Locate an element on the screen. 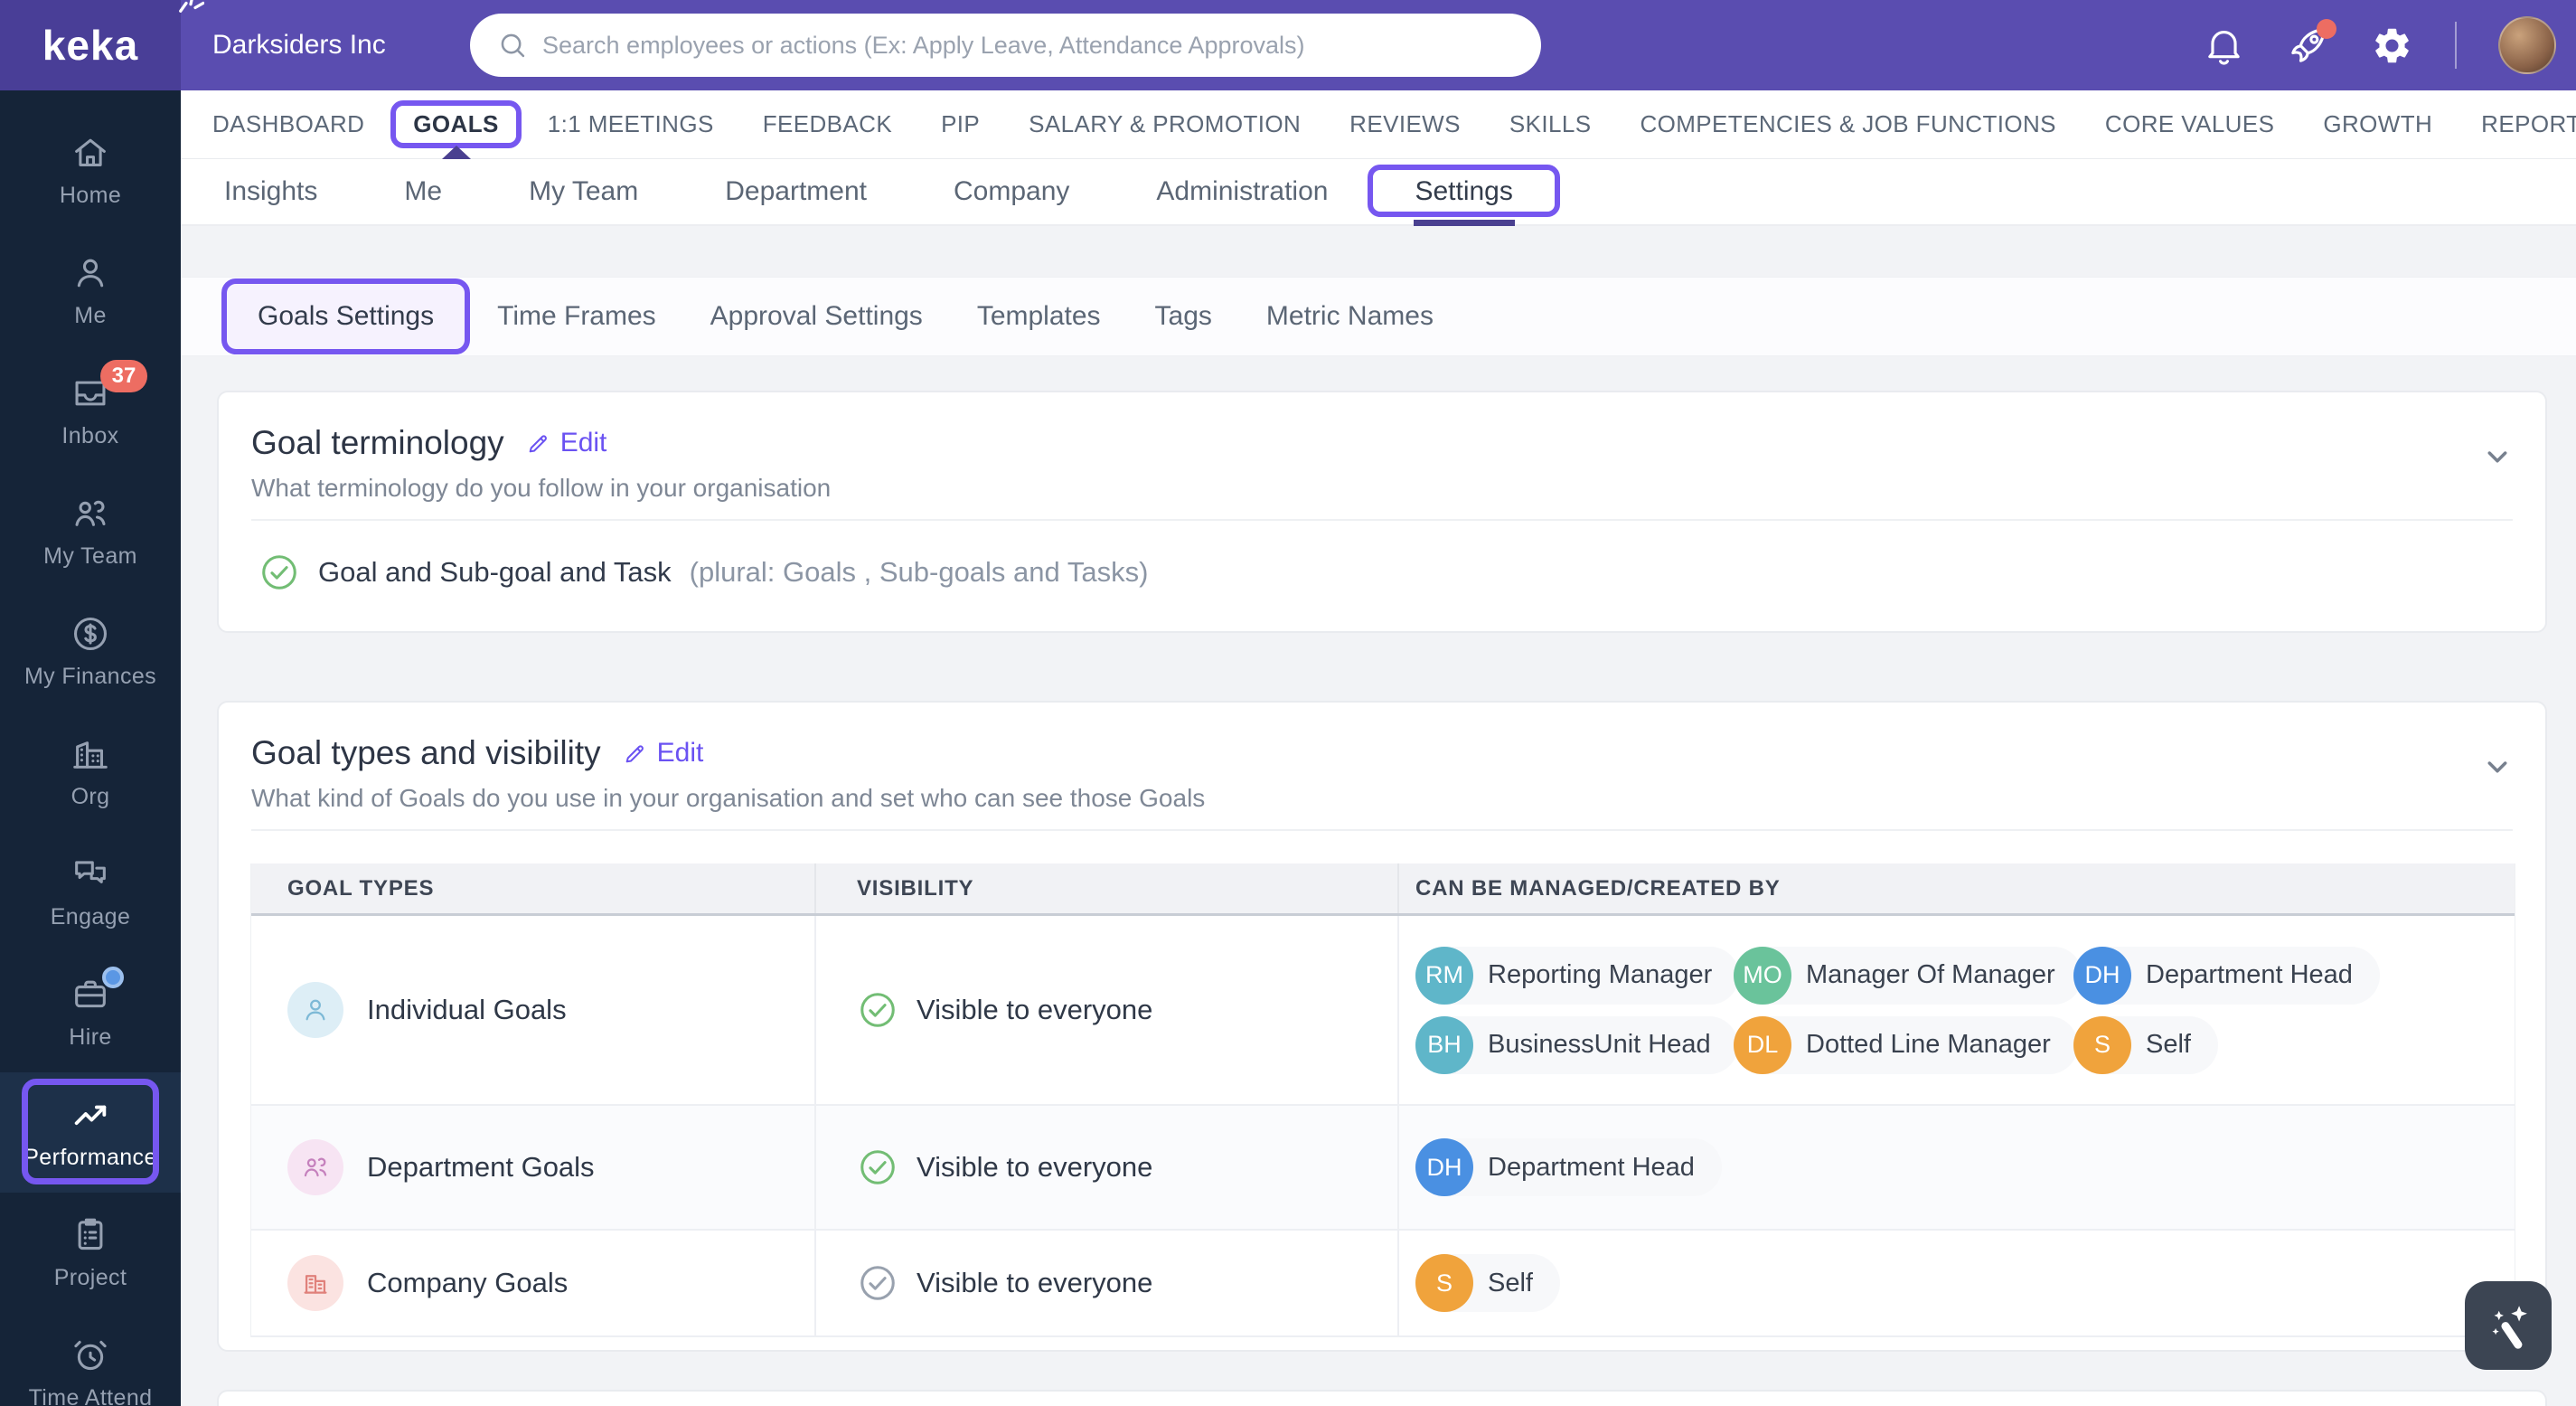 Image resolution: width=2576 pixels, height=1406 pixels. inbox-icon: 37 is located at coordinates (108, 387).